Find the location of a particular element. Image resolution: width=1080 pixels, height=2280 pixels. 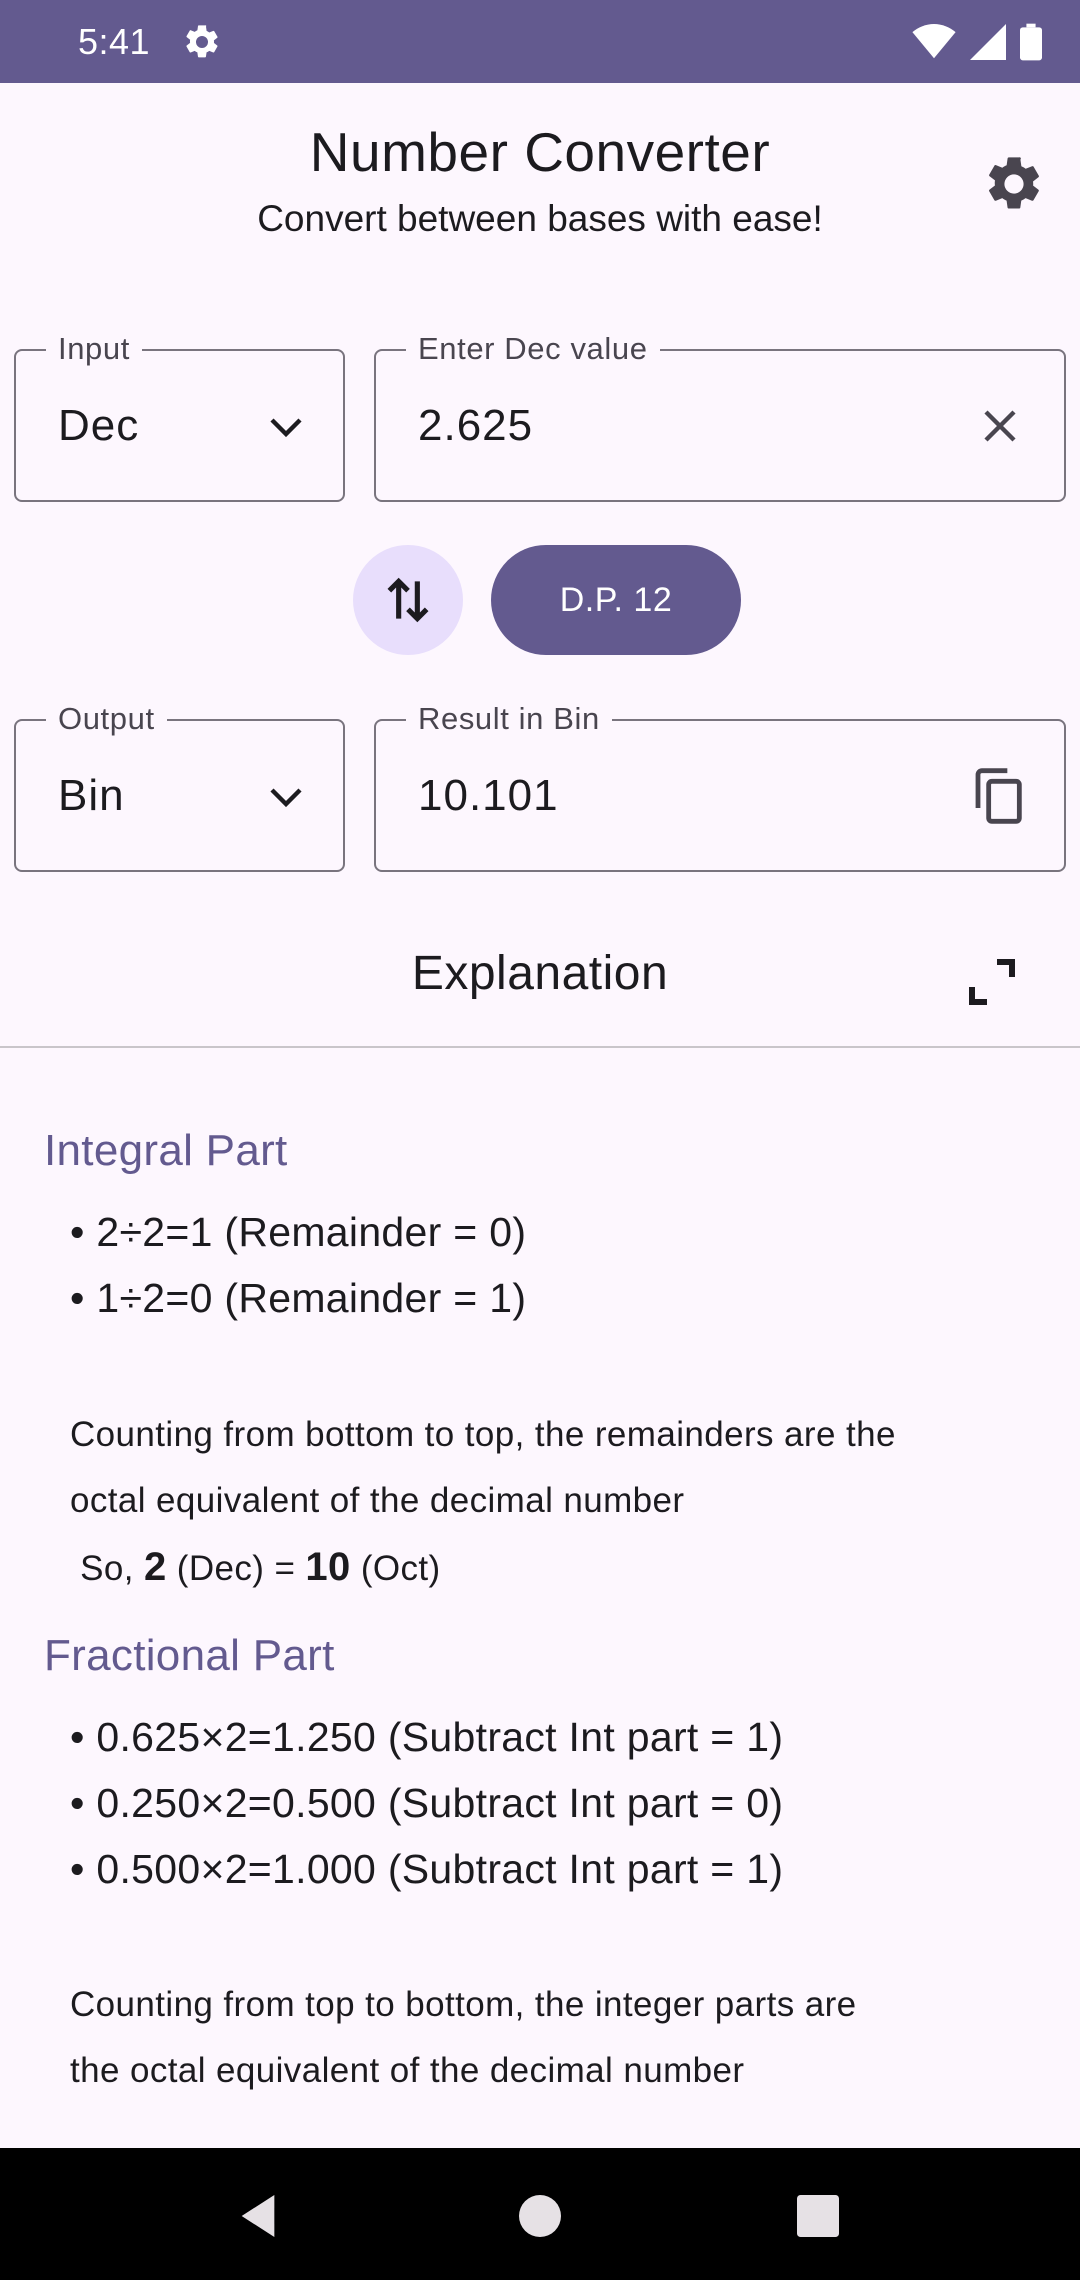

input-base-value: Dec is located at coordinates (99, 425).